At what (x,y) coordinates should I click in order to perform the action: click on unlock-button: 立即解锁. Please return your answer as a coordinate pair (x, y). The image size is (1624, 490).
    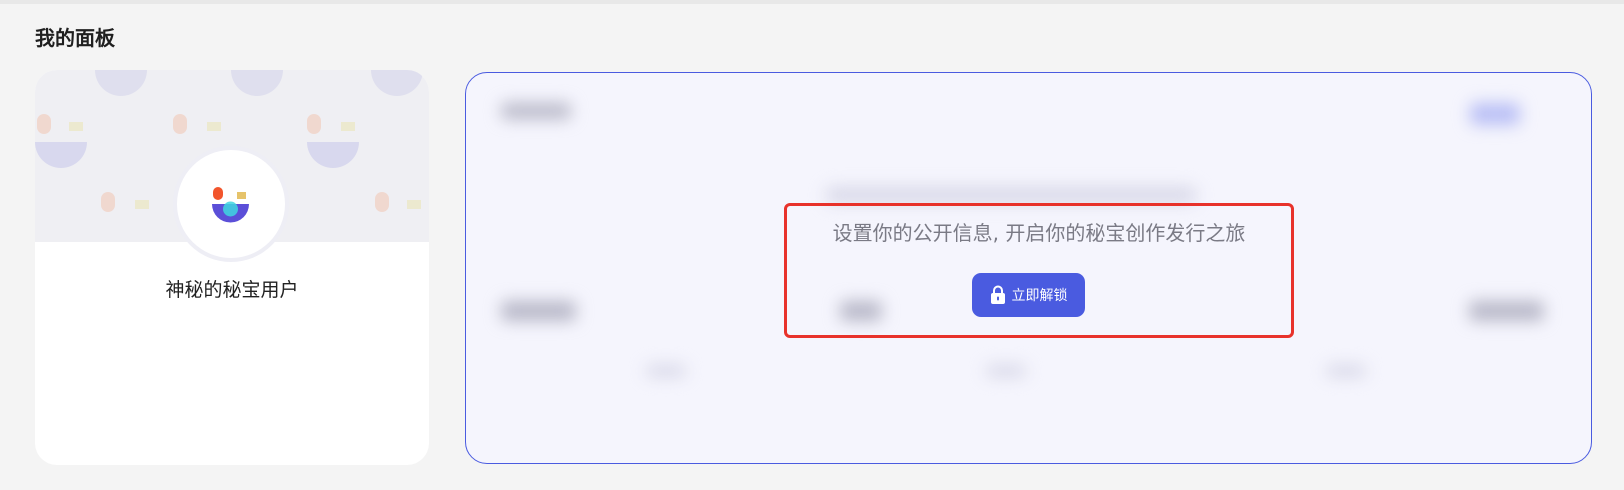
    Looking at the image, I should click on (1028, 295).